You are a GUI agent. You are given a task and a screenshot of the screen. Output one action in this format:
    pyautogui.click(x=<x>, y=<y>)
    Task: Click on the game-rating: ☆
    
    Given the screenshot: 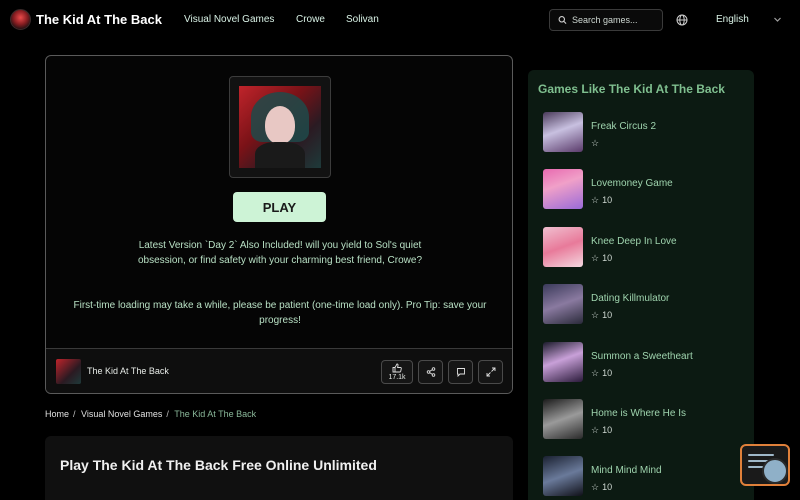 What is the action you would take?
    pyautogui.click(x=596, y=143)
    